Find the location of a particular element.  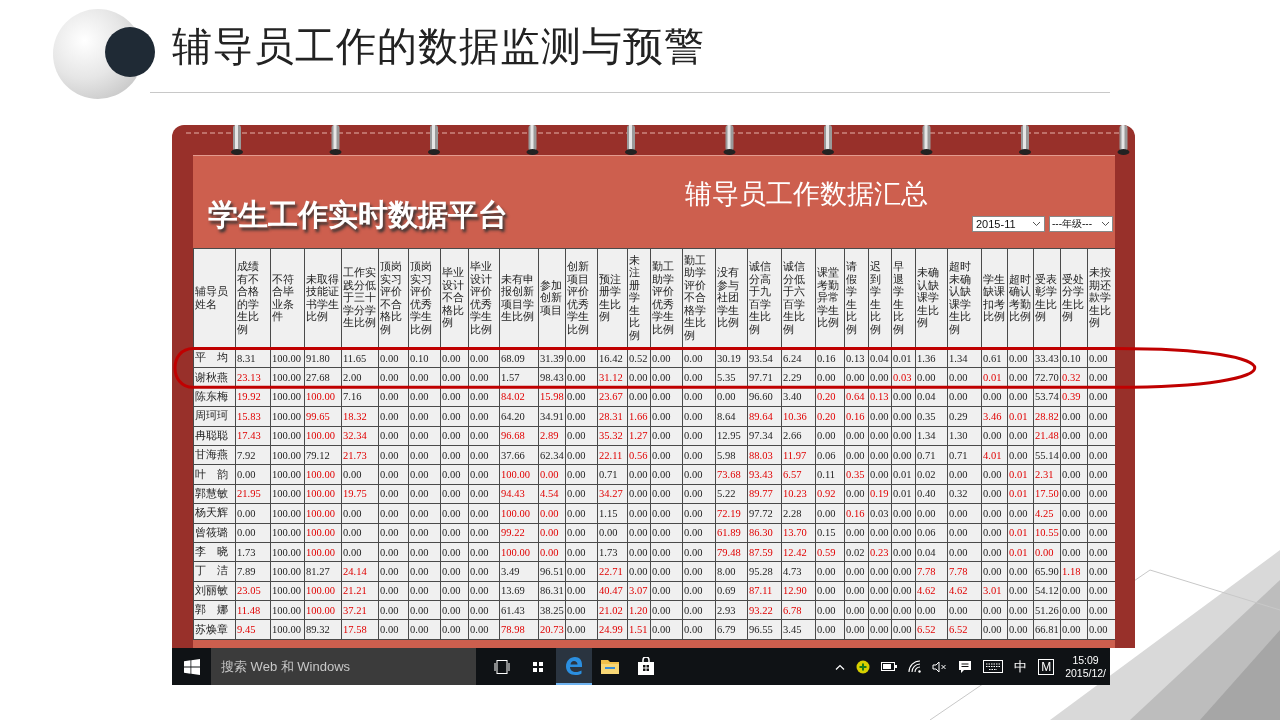

wifi-icon is located at coordinates (915, 666).